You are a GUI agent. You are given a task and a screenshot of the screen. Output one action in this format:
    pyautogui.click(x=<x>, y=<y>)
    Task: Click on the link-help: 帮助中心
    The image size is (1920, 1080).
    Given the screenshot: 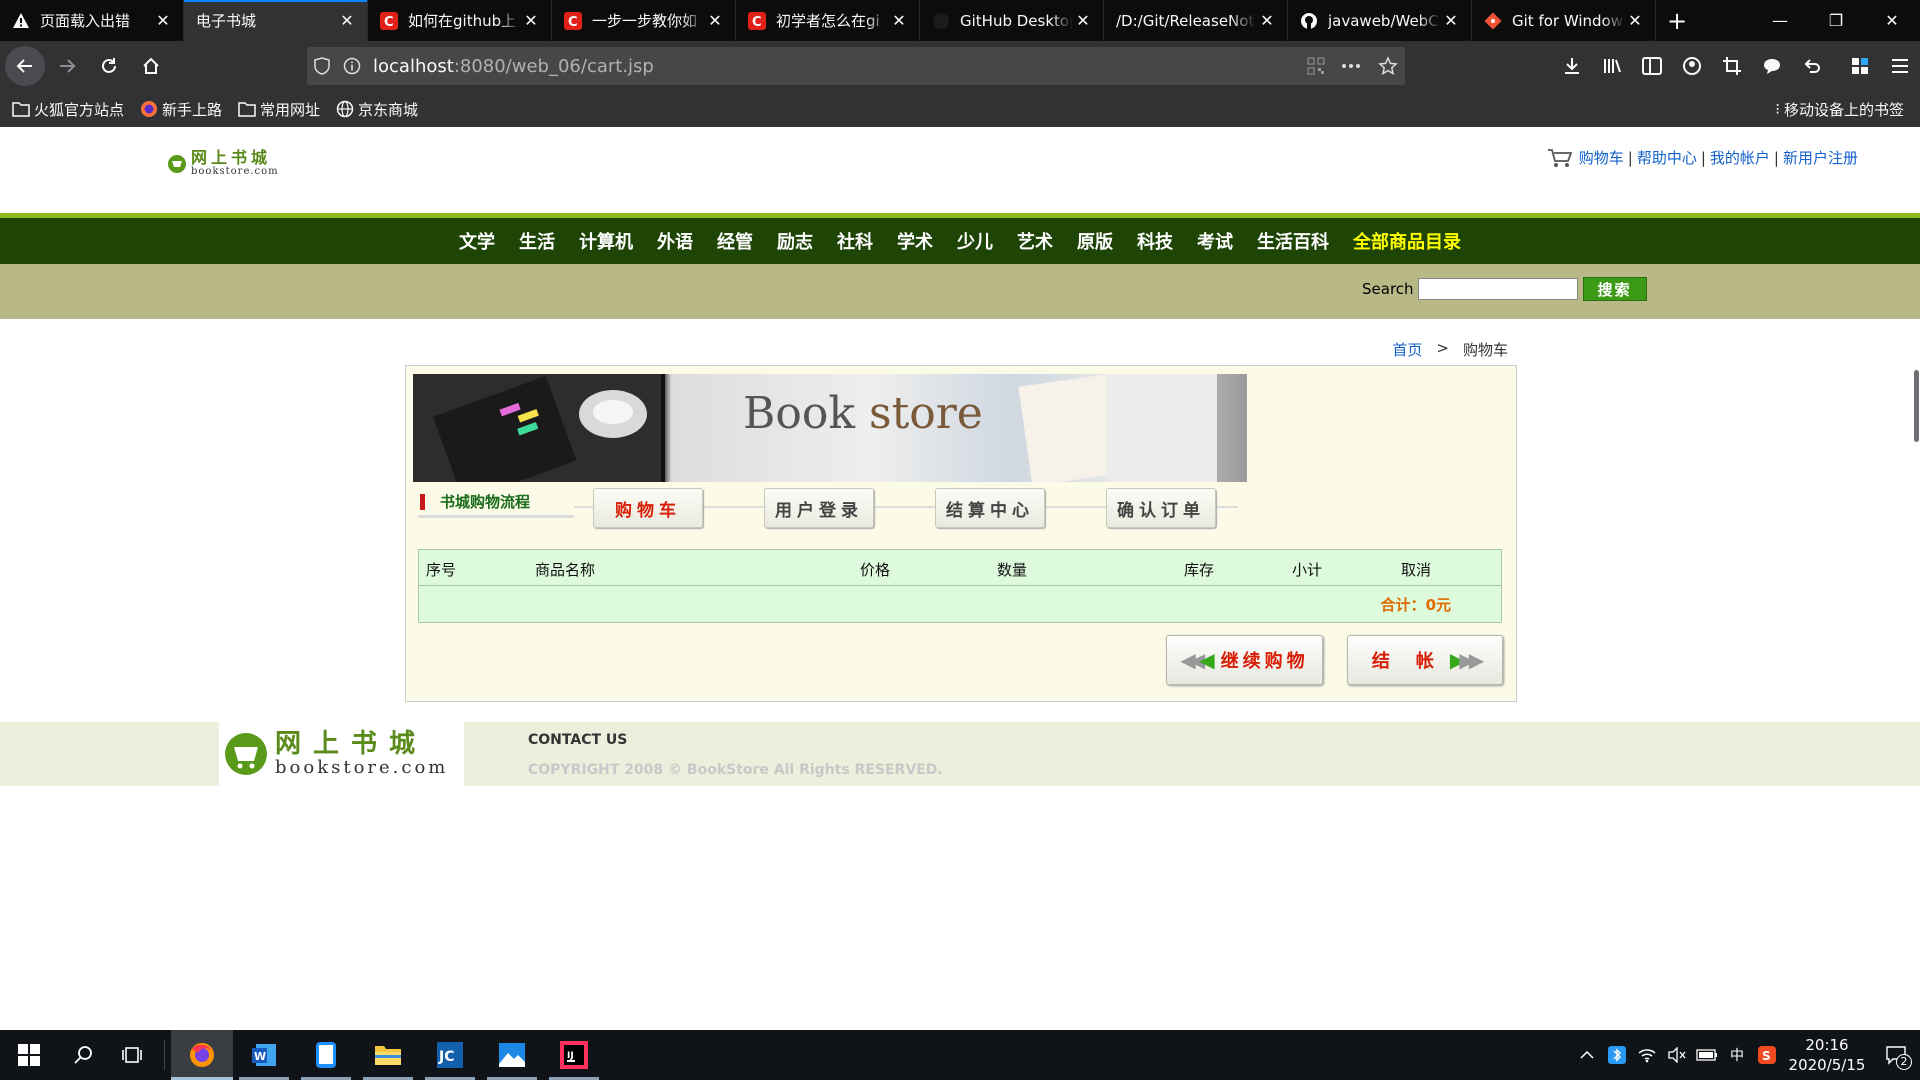 What is the action you would take?
    pyautogui.click(x=1667, y=157)
    